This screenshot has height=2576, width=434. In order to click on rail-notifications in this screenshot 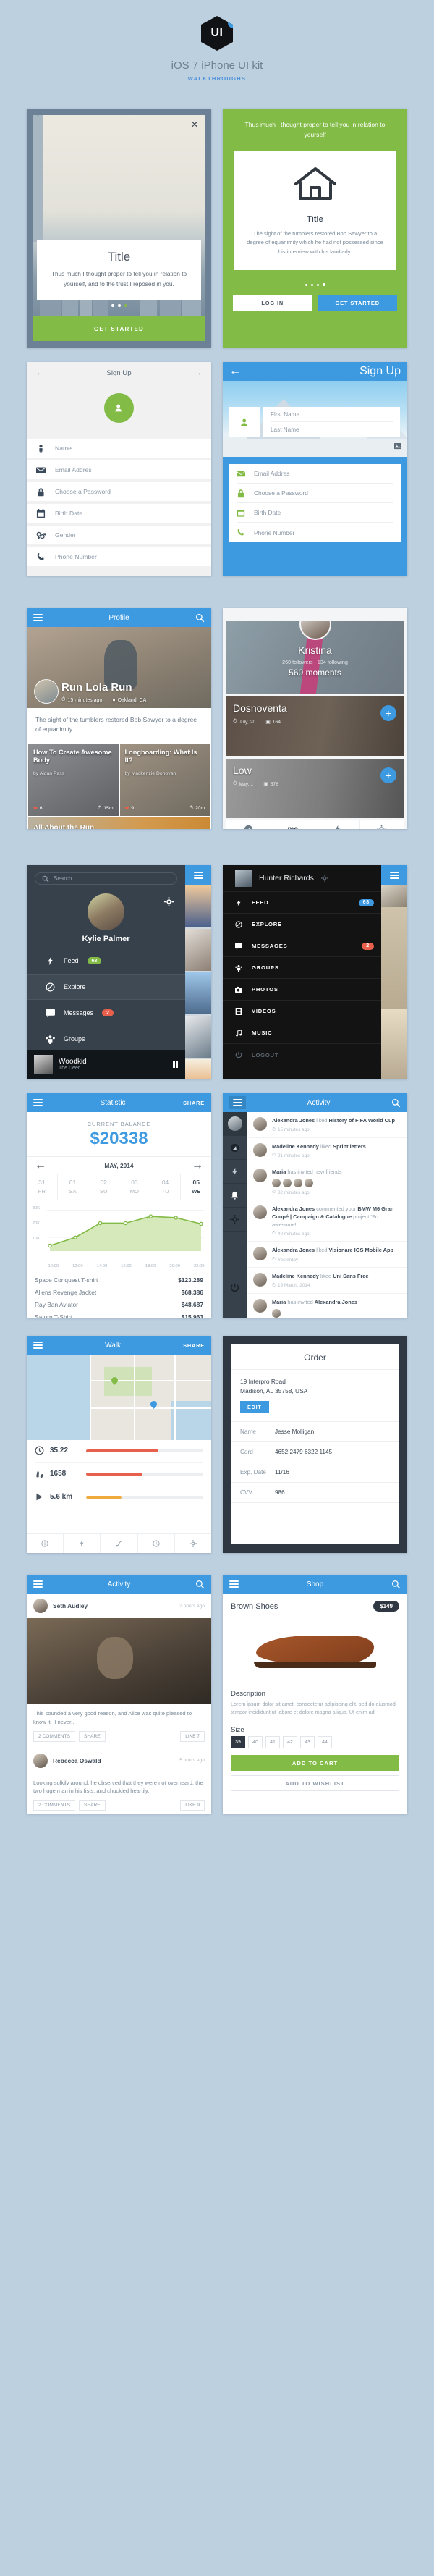, I will do `click(235, 1196)`.